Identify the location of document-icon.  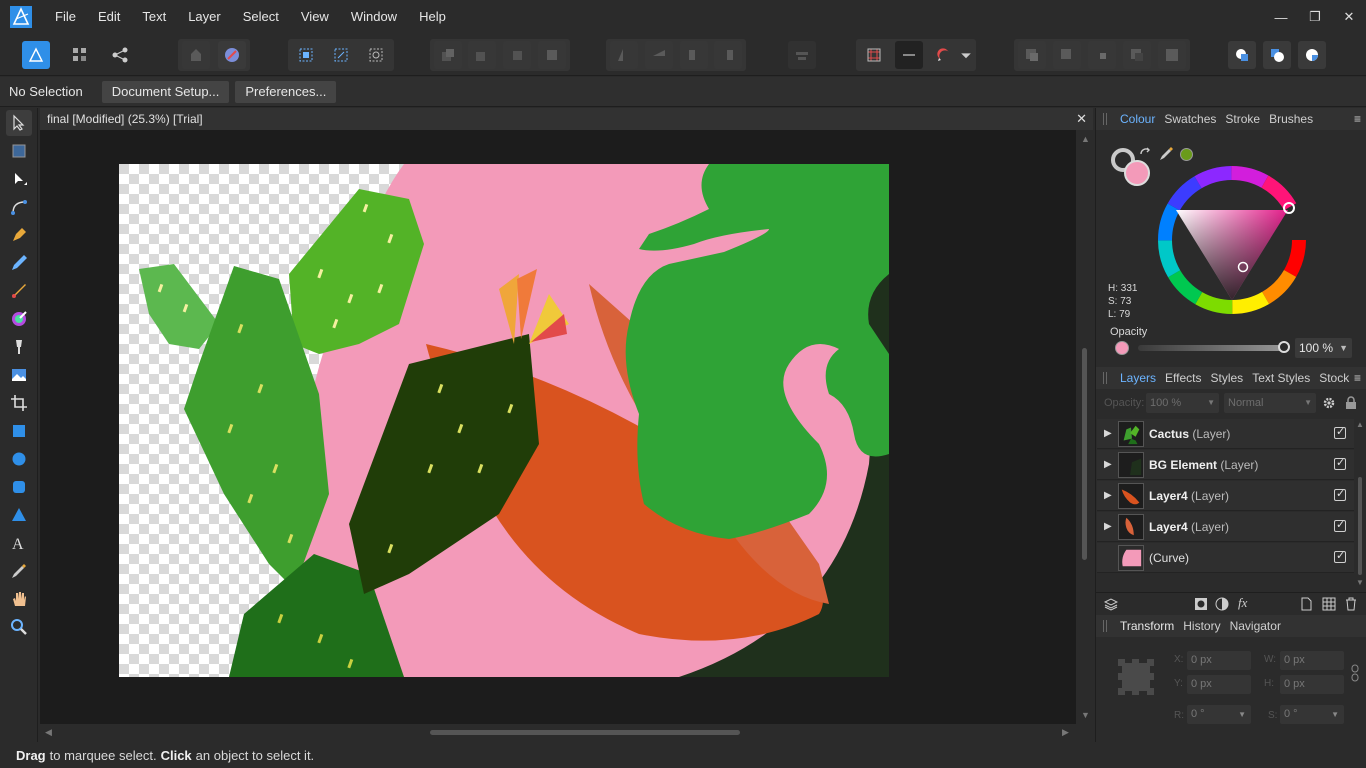
(196, 55).